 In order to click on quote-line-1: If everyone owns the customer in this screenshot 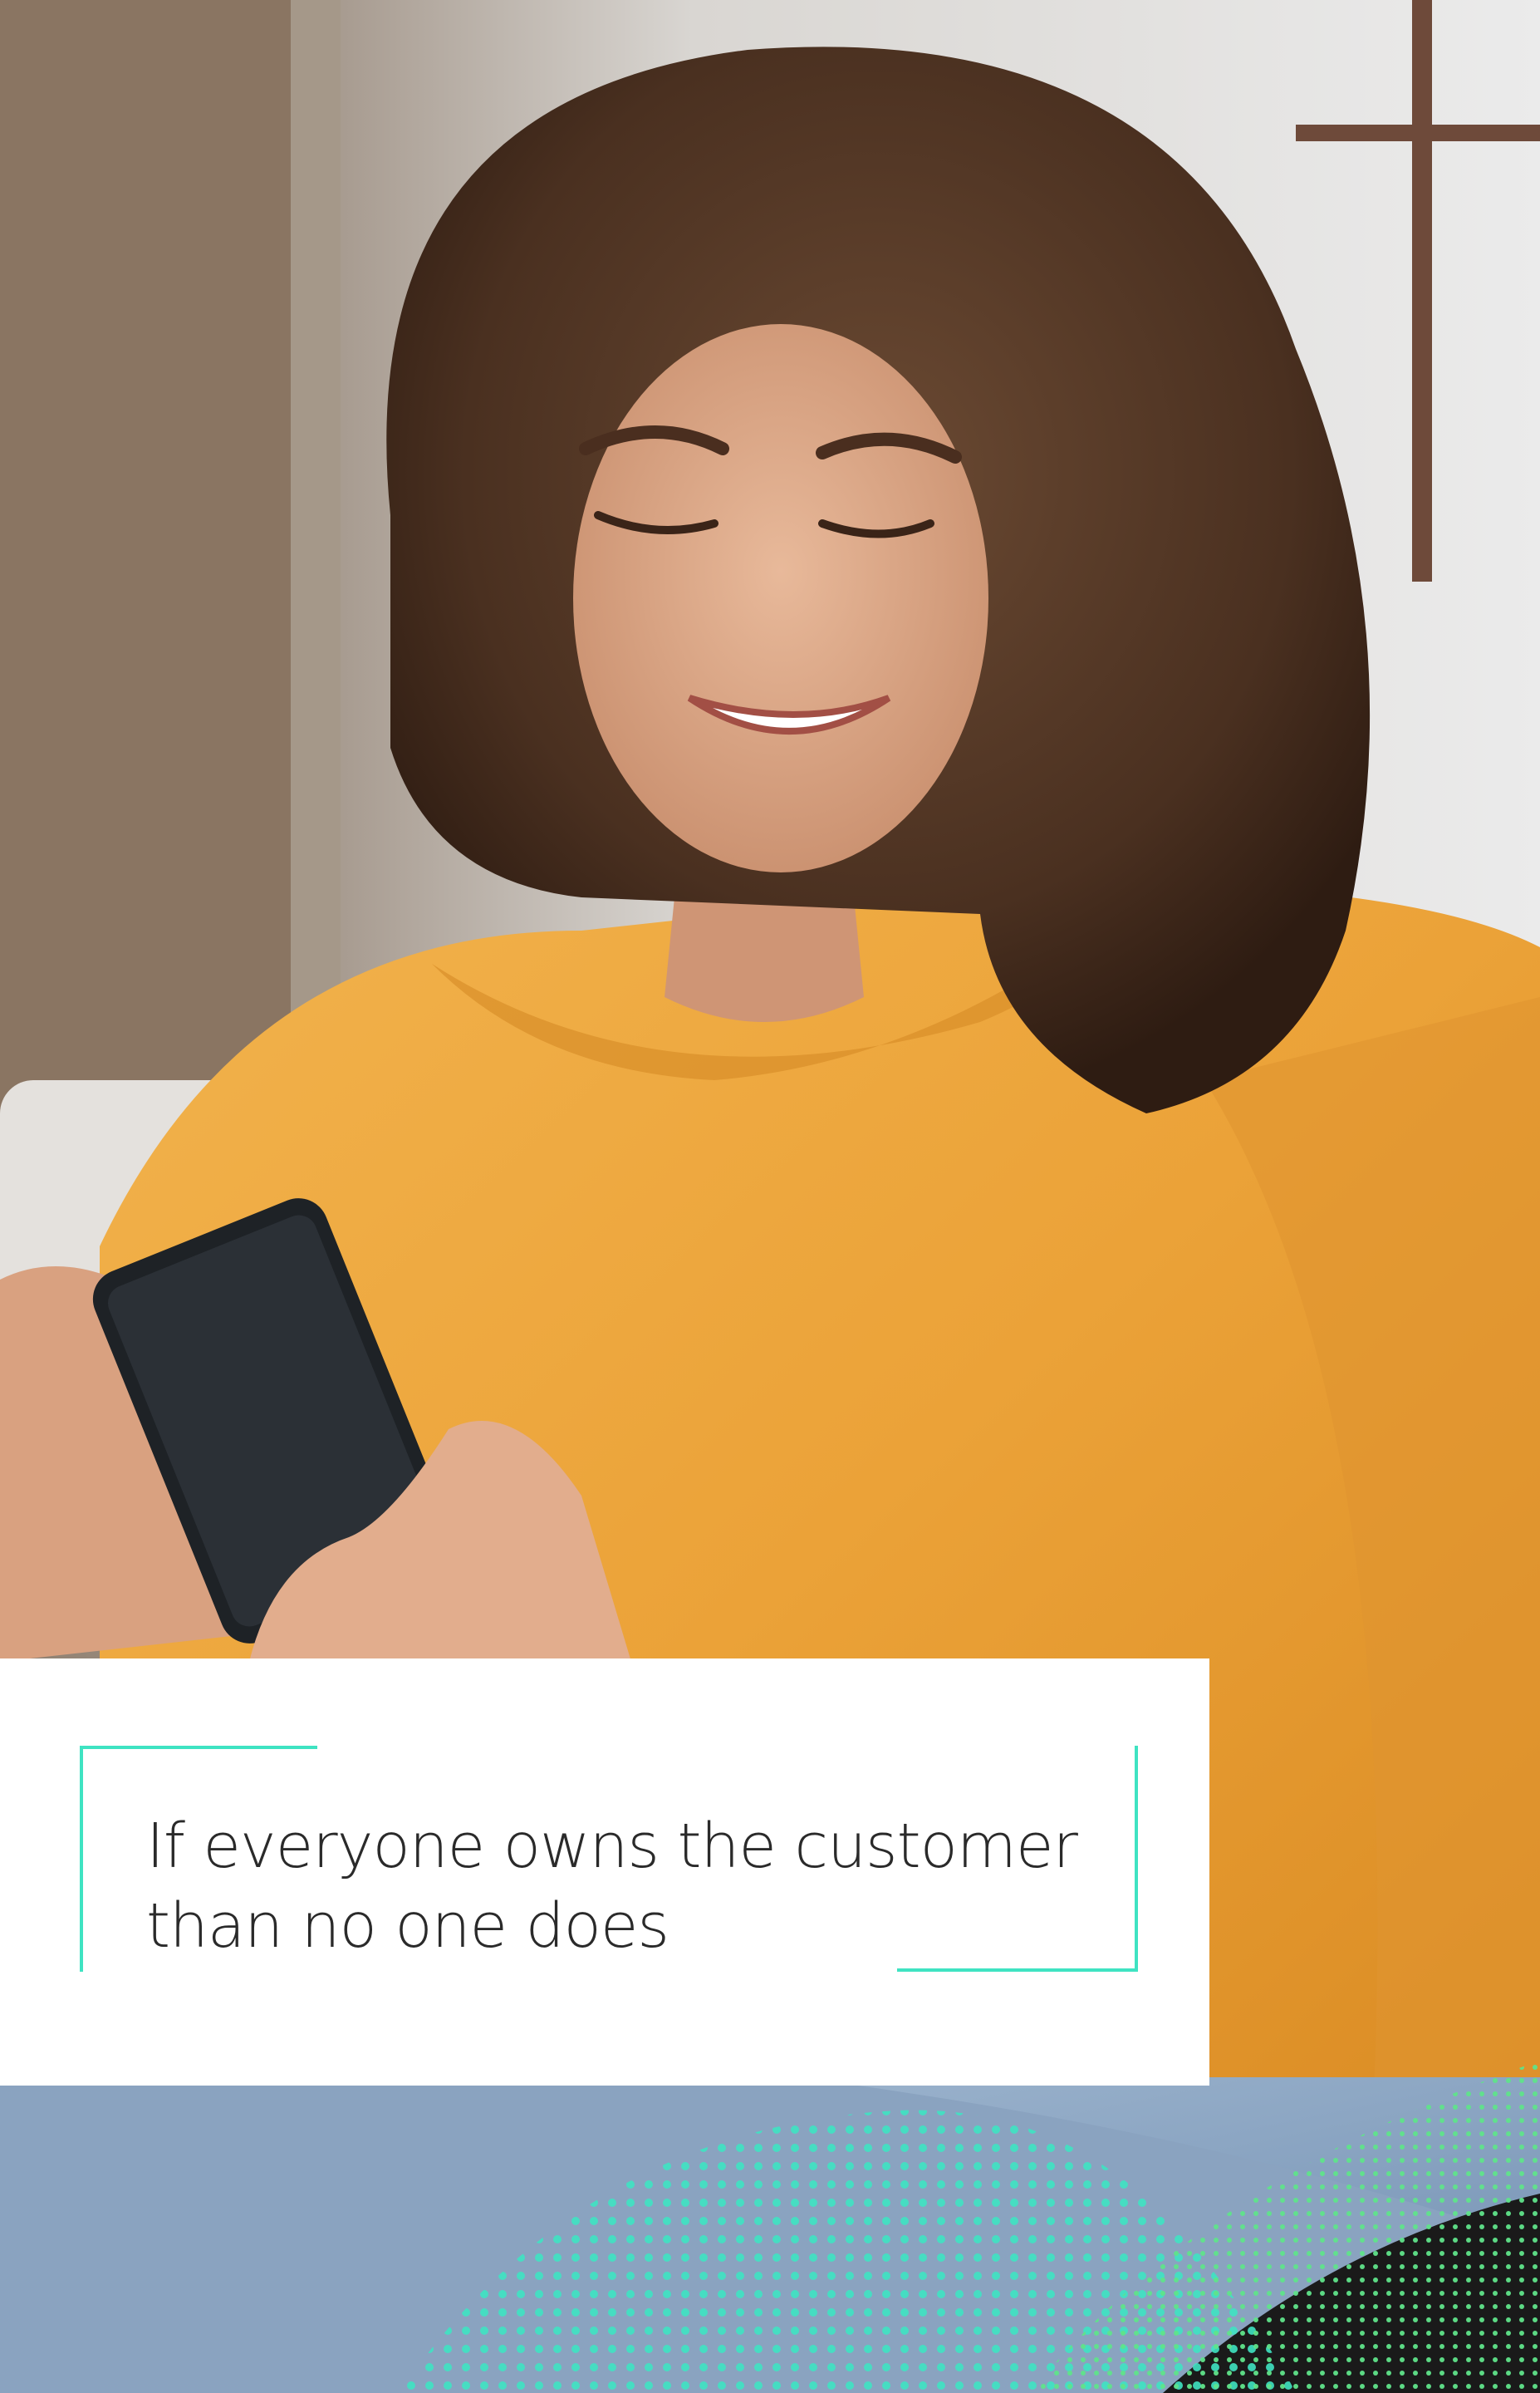, I will do `click(612, 1847)`.